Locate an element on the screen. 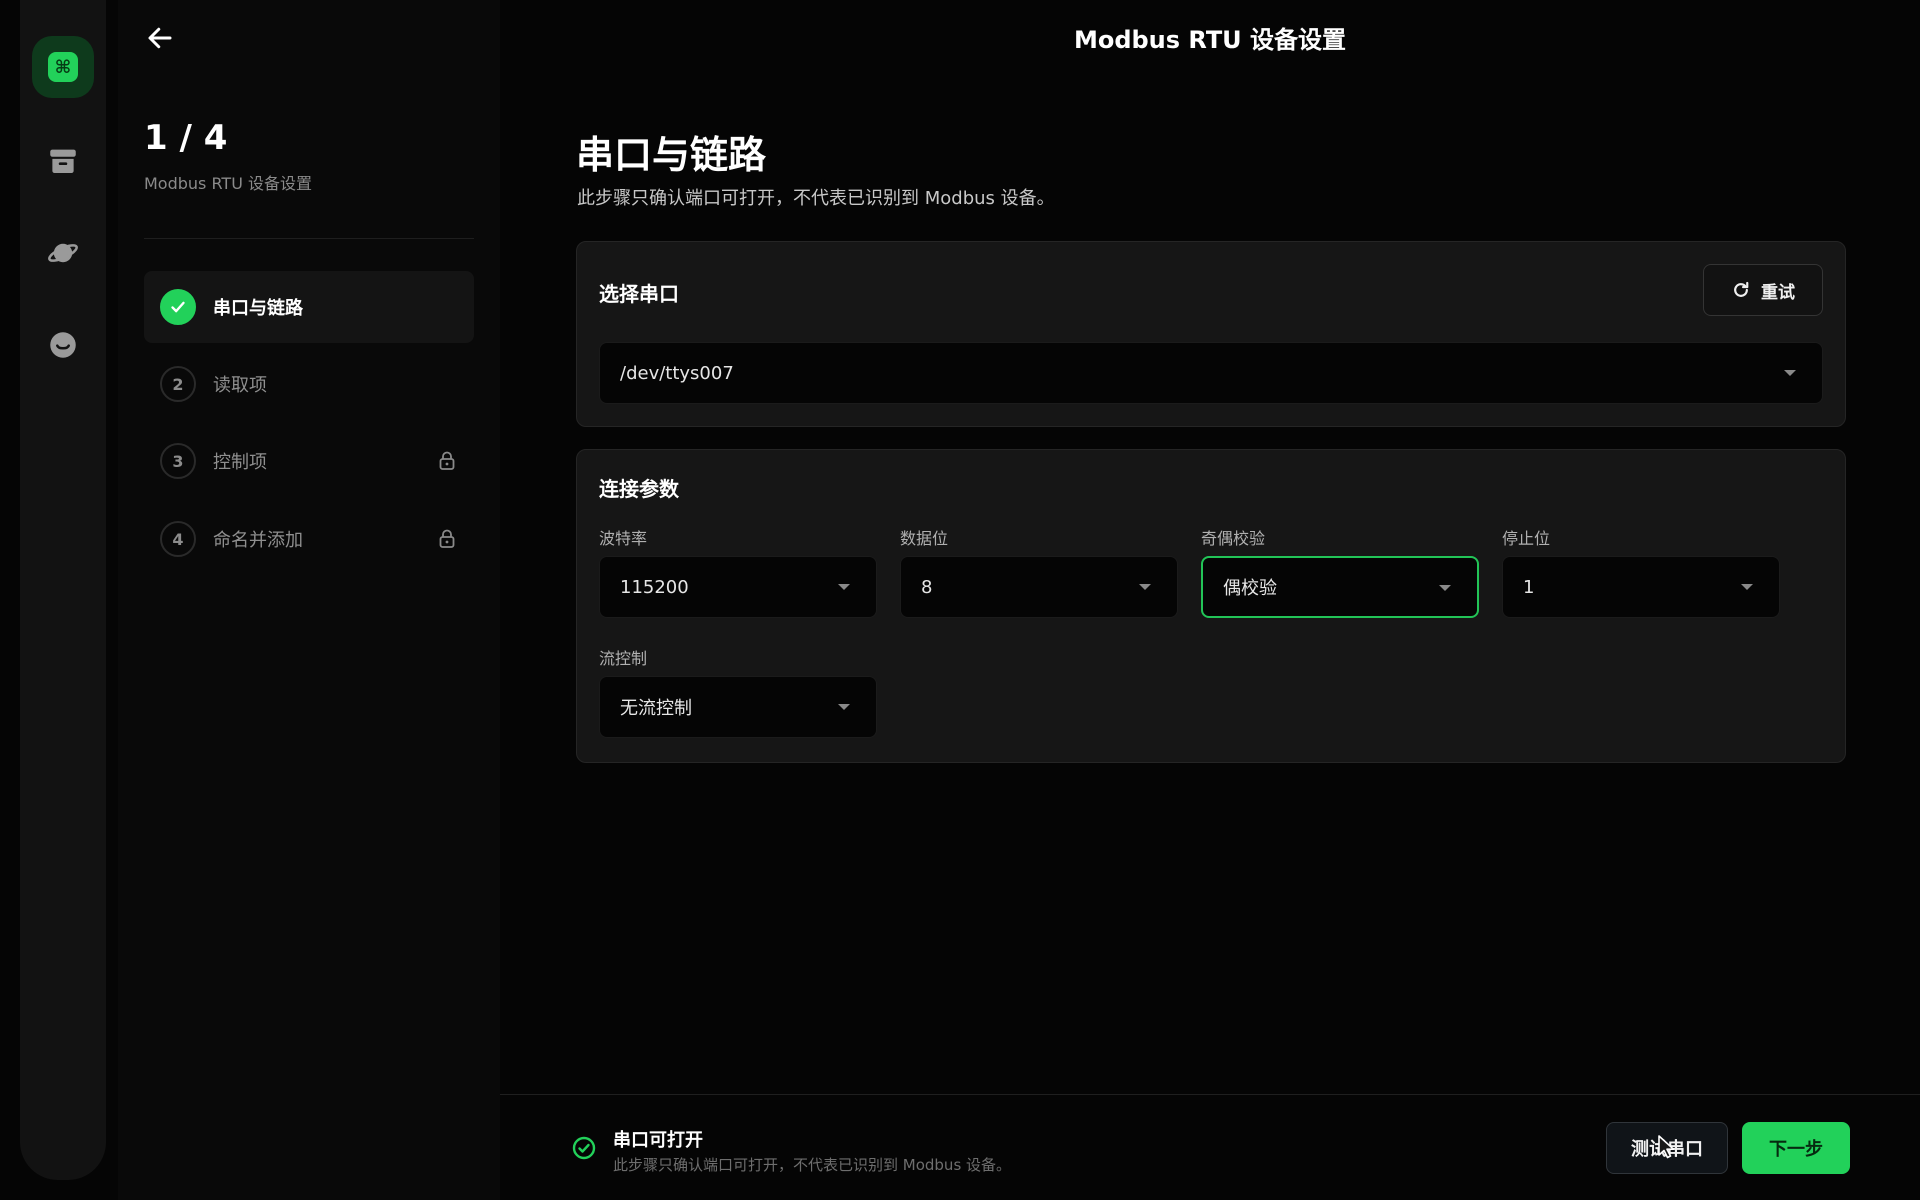  port-select-value: /dev/ttys007 is located at coordinates (677, 373).